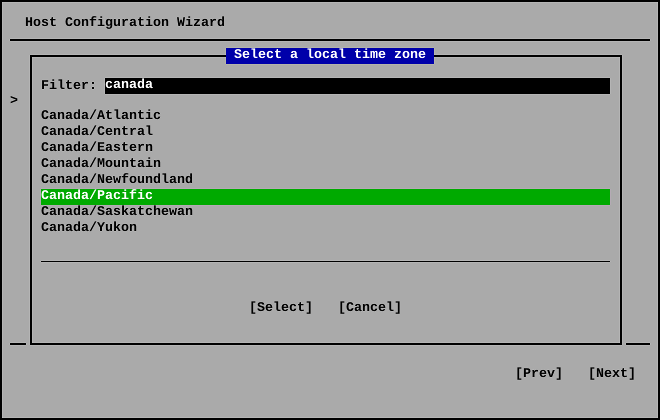 The height and width of the screenshot is (420, 660). I want to click on timezone-option: Canada/Eastern, so click(325, 149).